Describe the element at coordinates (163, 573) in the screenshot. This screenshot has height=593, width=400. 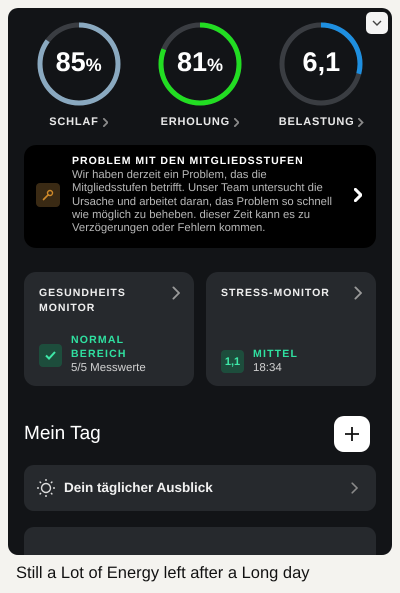
I see `caption: Still a Lot of Energy left after a Long day` at that location.